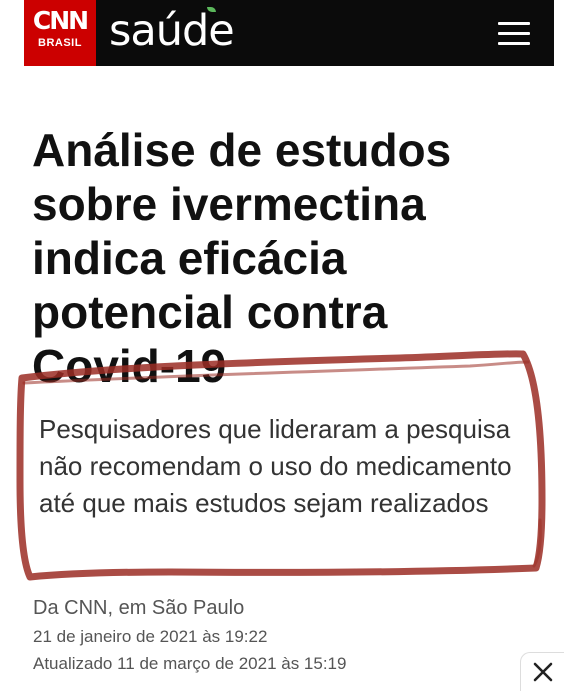 The width and height of the screenshot is (564, 691). I want to click on left-edge, so click(12, 33).